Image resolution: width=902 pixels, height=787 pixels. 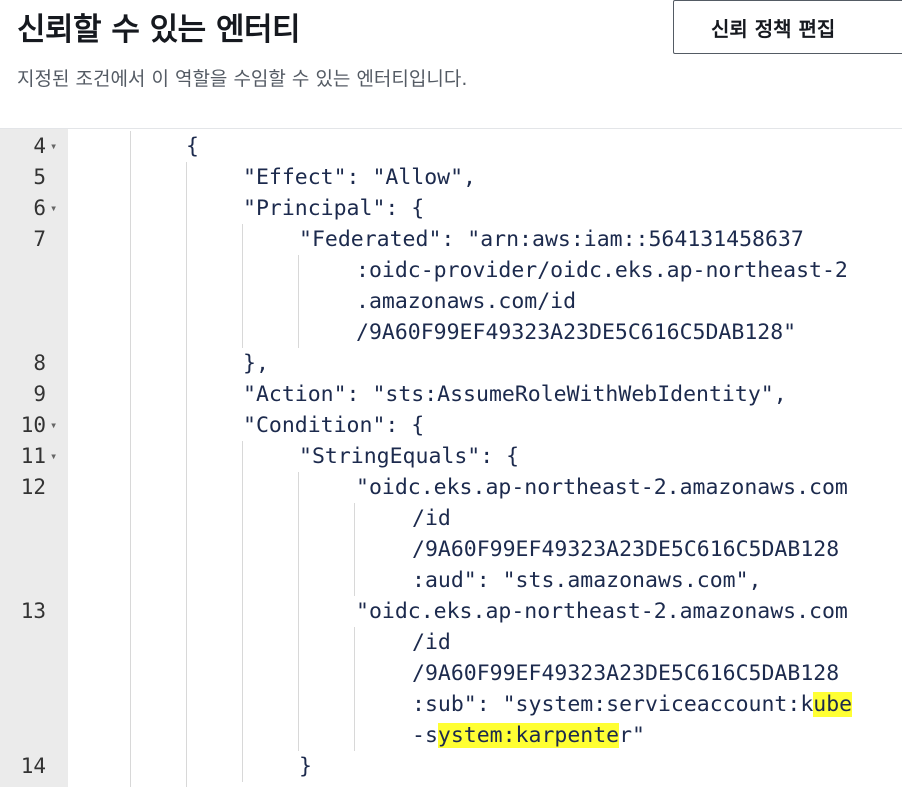 I want to click on code-text: .amazonaws.com/id, so click(x=466, y=301).